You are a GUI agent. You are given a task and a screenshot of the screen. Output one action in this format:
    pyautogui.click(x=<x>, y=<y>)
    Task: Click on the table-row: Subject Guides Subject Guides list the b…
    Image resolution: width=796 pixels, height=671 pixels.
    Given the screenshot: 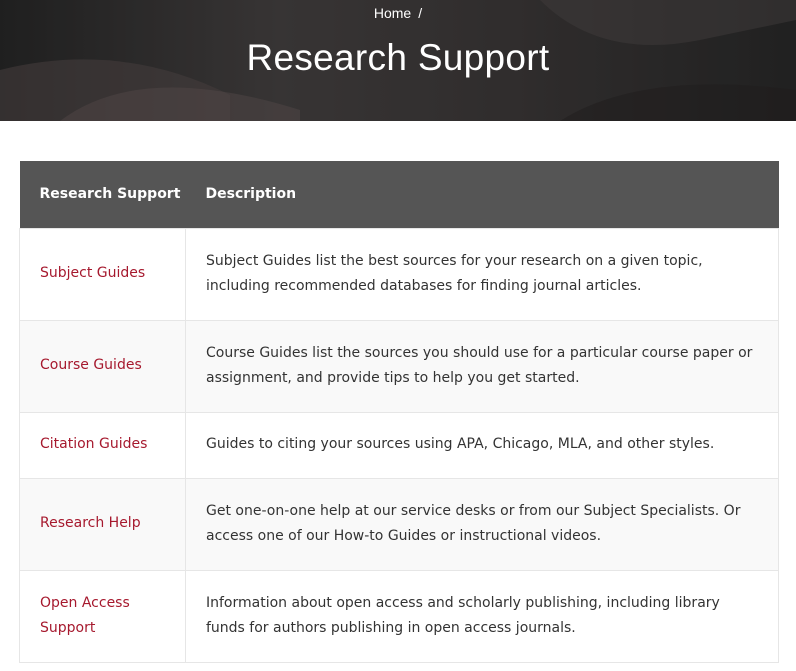 What is the action you would take?
    pyautogui.click(x=399, y=274)
    